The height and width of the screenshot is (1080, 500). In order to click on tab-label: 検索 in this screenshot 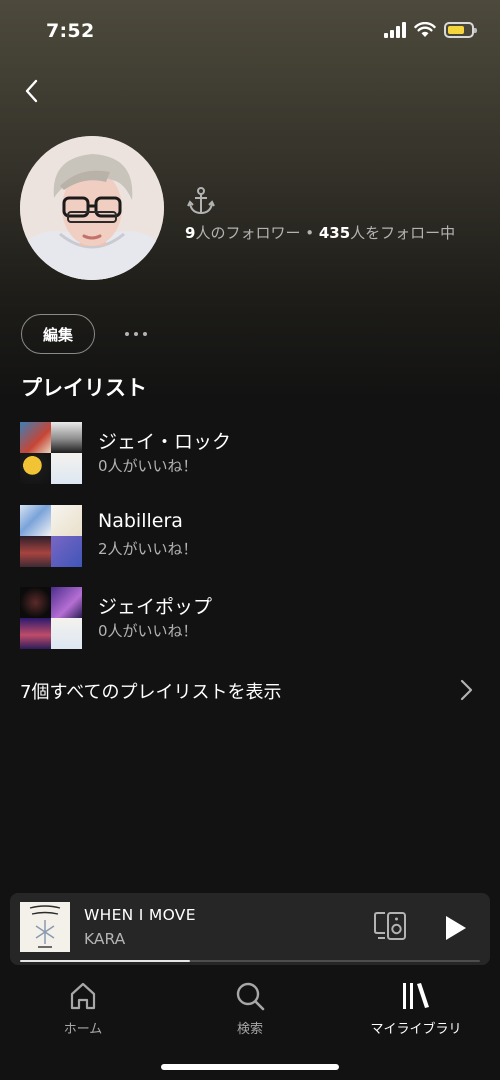, I will do `click(249, 1029)`.